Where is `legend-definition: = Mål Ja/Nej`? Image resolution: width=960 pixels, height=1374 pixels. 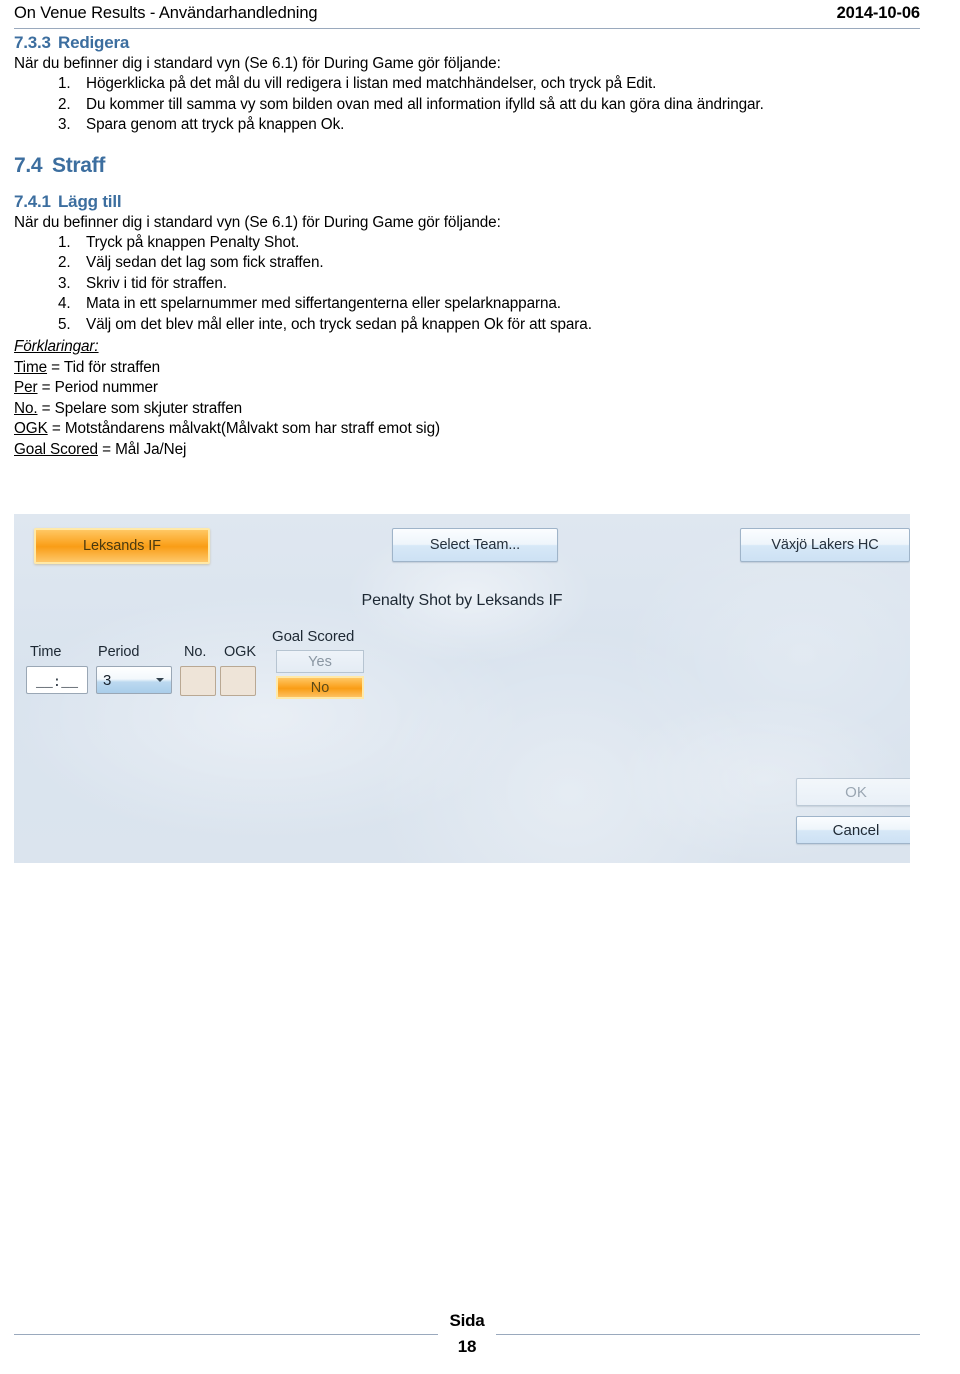 legend-definition: = Mål Ja/Nej is located at coordinates (142, 449).